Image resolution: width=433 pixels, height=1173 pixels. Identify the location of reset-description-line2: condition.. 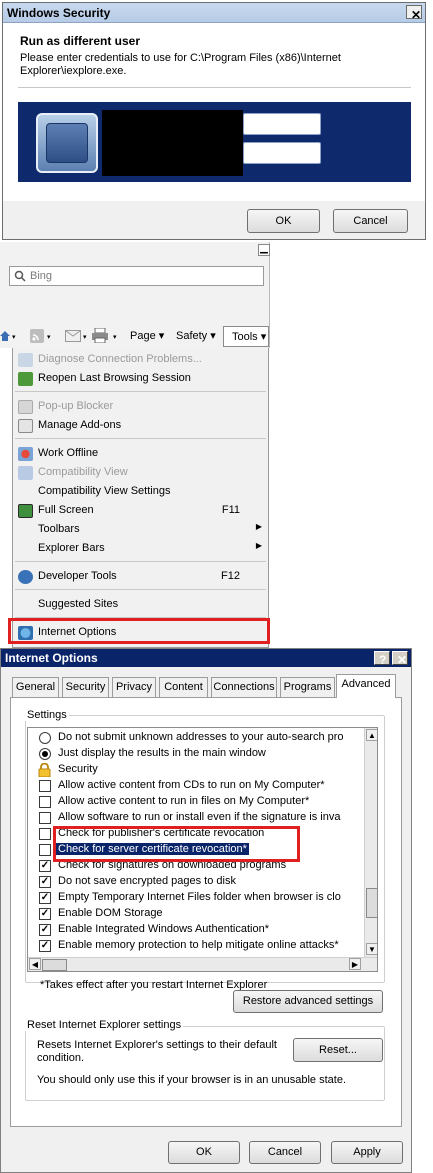
(61, 1058).